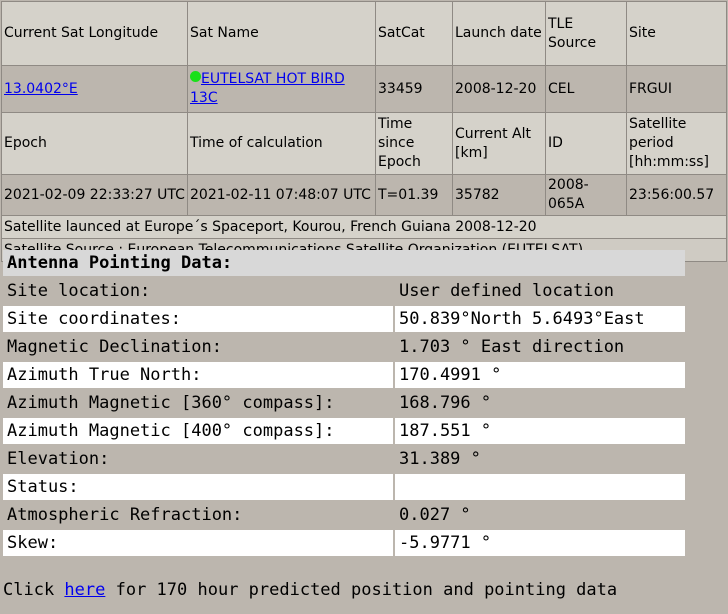  I want to click on sat-name-link: EUTELSAT HOT BIRD 13C, so click(267, 88).